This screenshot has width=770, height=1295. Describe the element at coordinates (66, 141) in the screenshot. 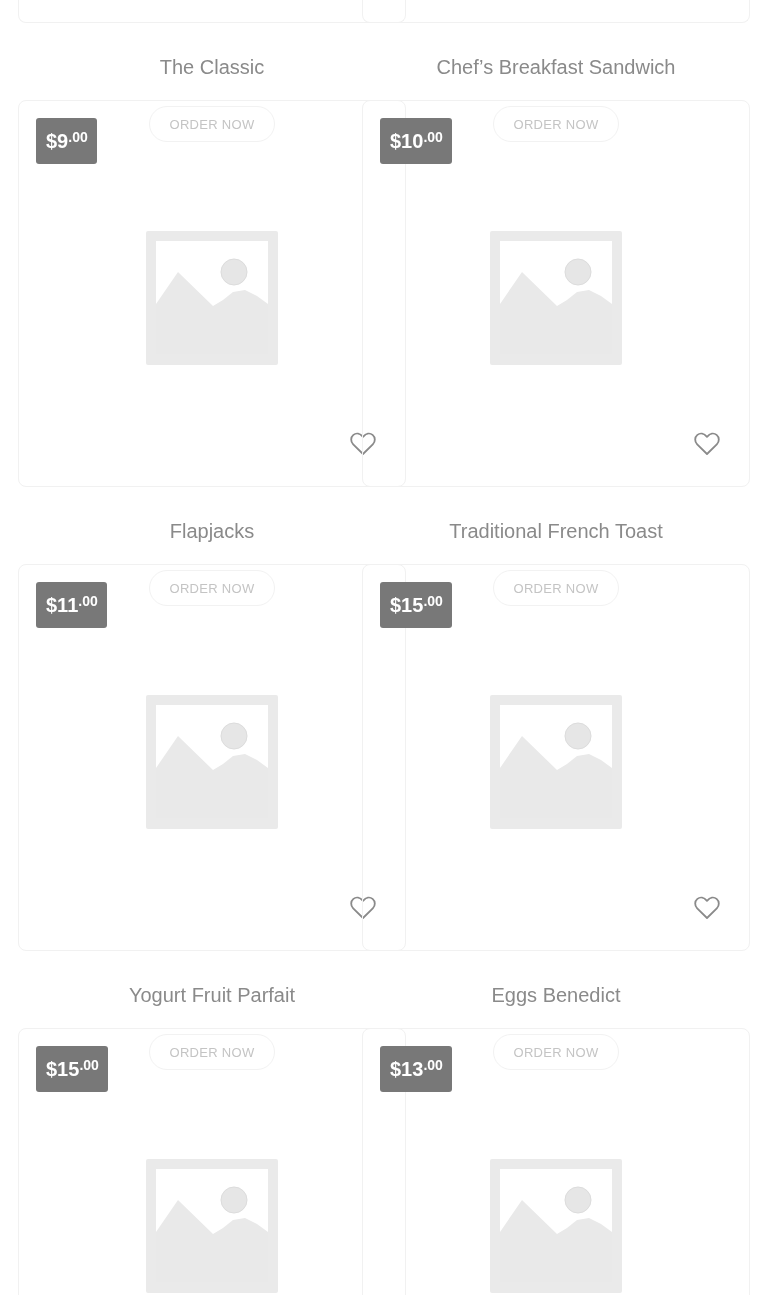

I see `price-badge: $9$^{.00}$` at that location.